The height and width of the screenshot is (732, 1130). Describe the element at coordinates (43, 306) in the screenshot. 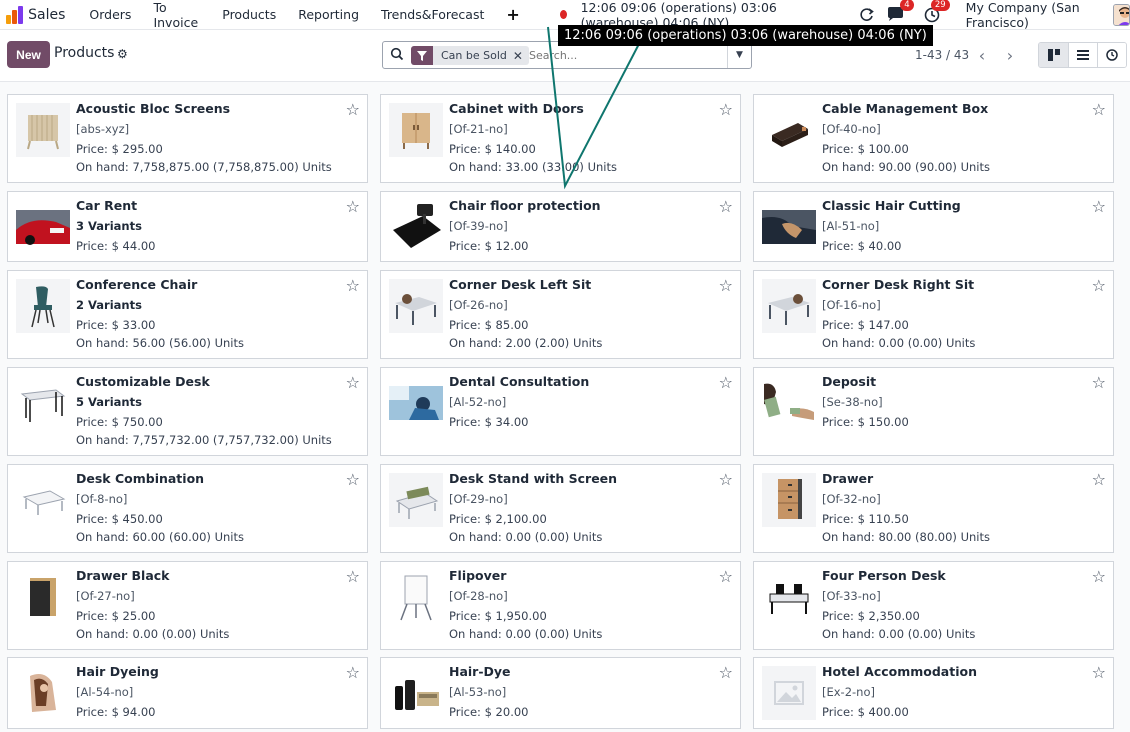

I see `chair-icon` at that location.